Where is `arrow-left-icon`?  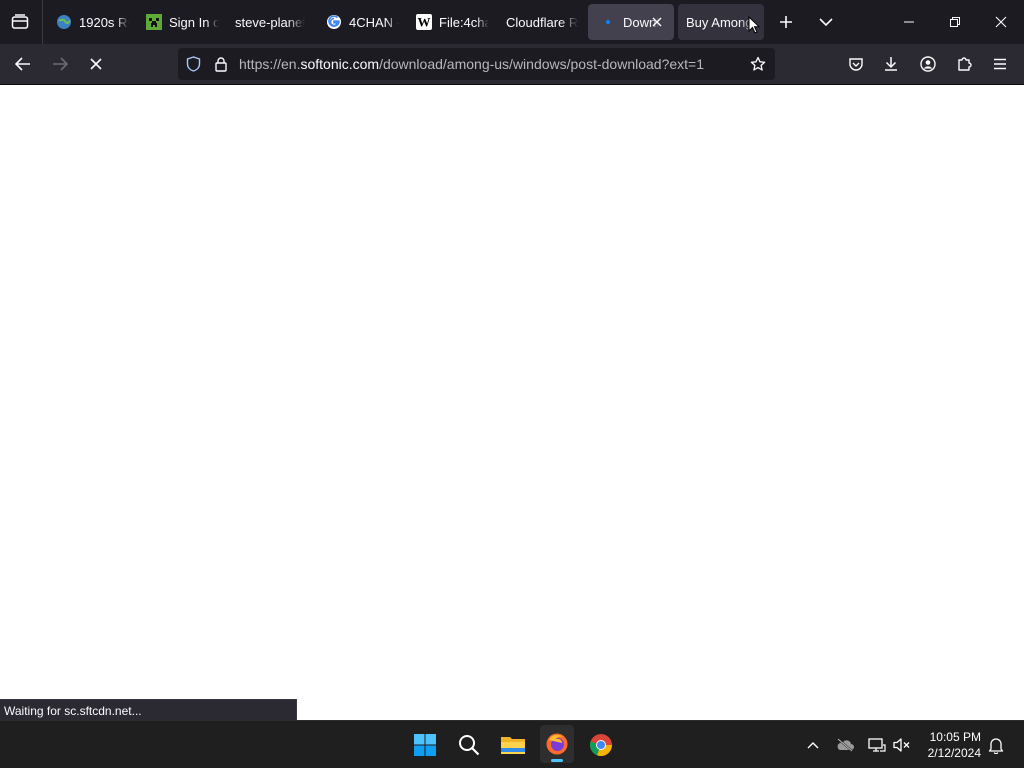
arrow-left-icon is located at coordinates (22, 64).